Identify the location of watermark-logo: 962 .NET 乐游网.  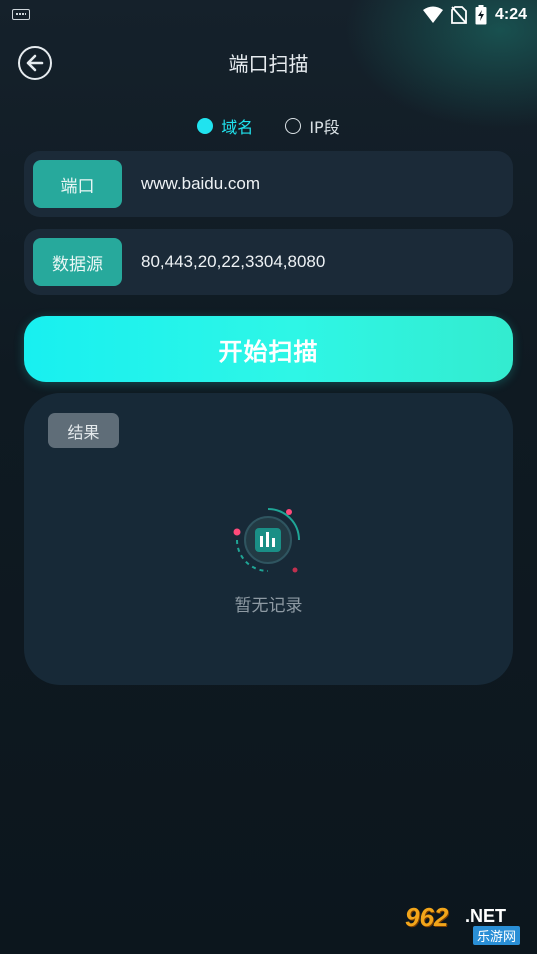
(464, 925).